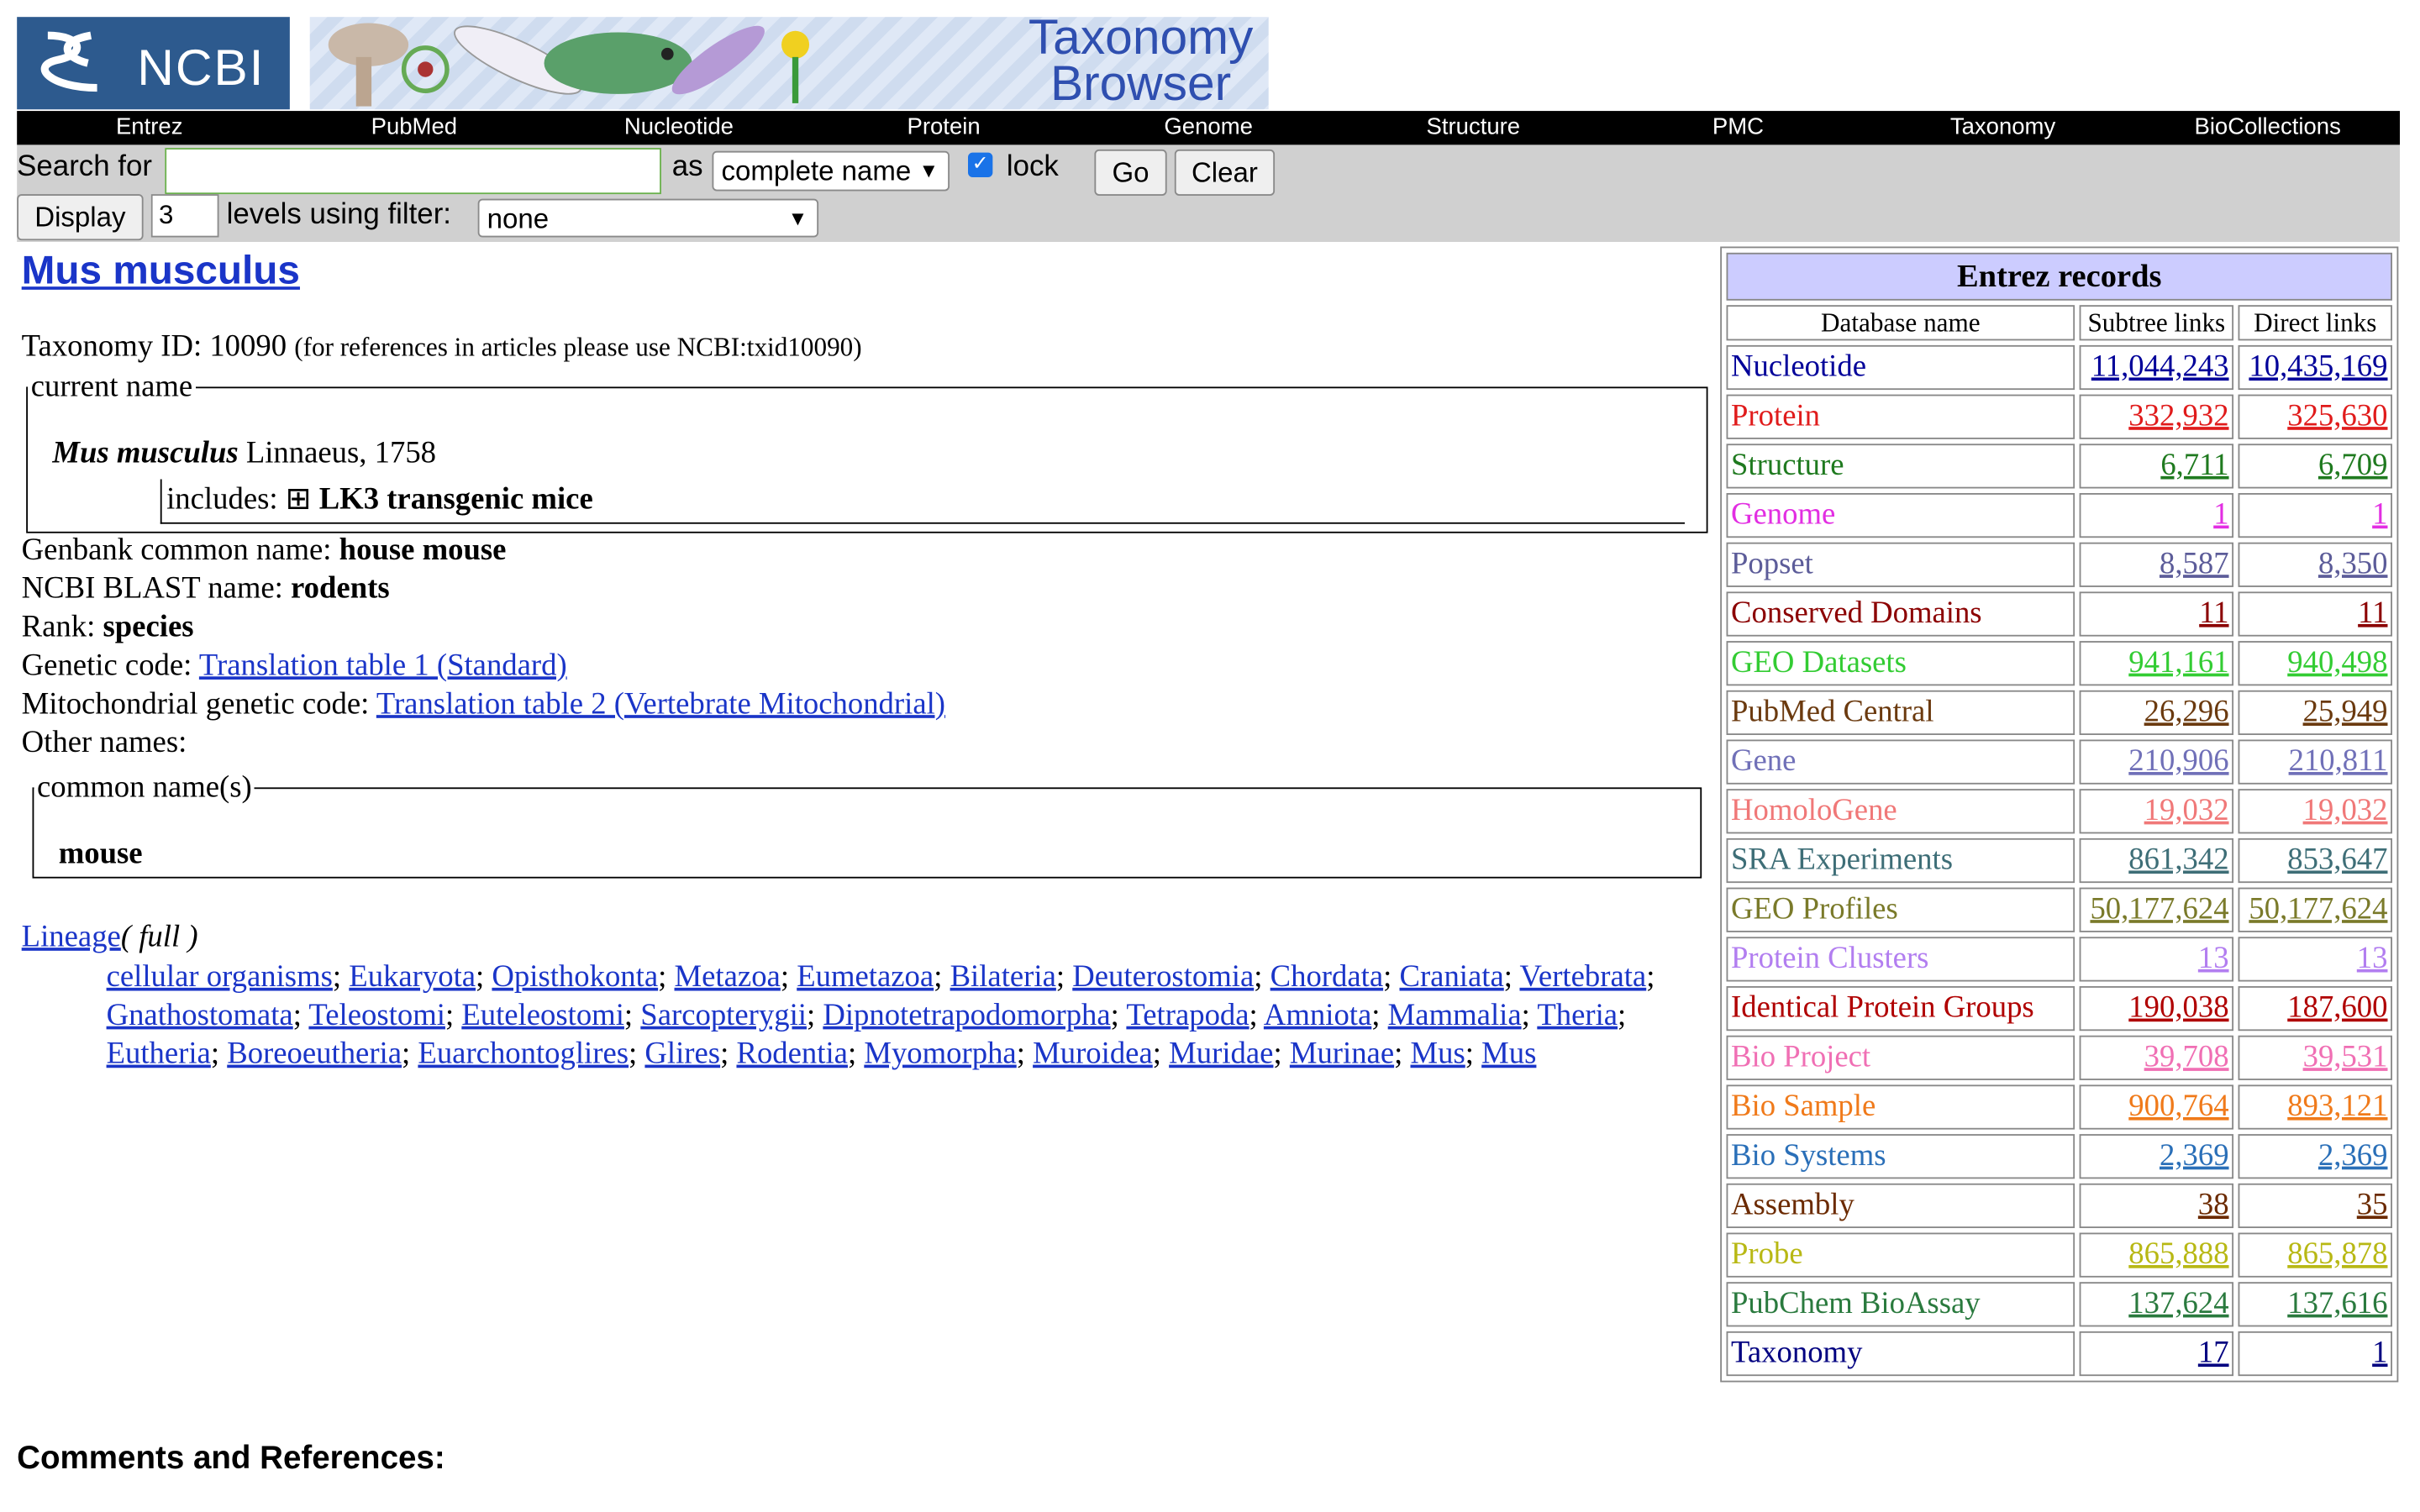 This screenshot has height=1512, width=2420. What do you see at coordinates (728, 977) in the screenshot?
I see `lineage-item: Metazoa` at bounding box center [728, 977].